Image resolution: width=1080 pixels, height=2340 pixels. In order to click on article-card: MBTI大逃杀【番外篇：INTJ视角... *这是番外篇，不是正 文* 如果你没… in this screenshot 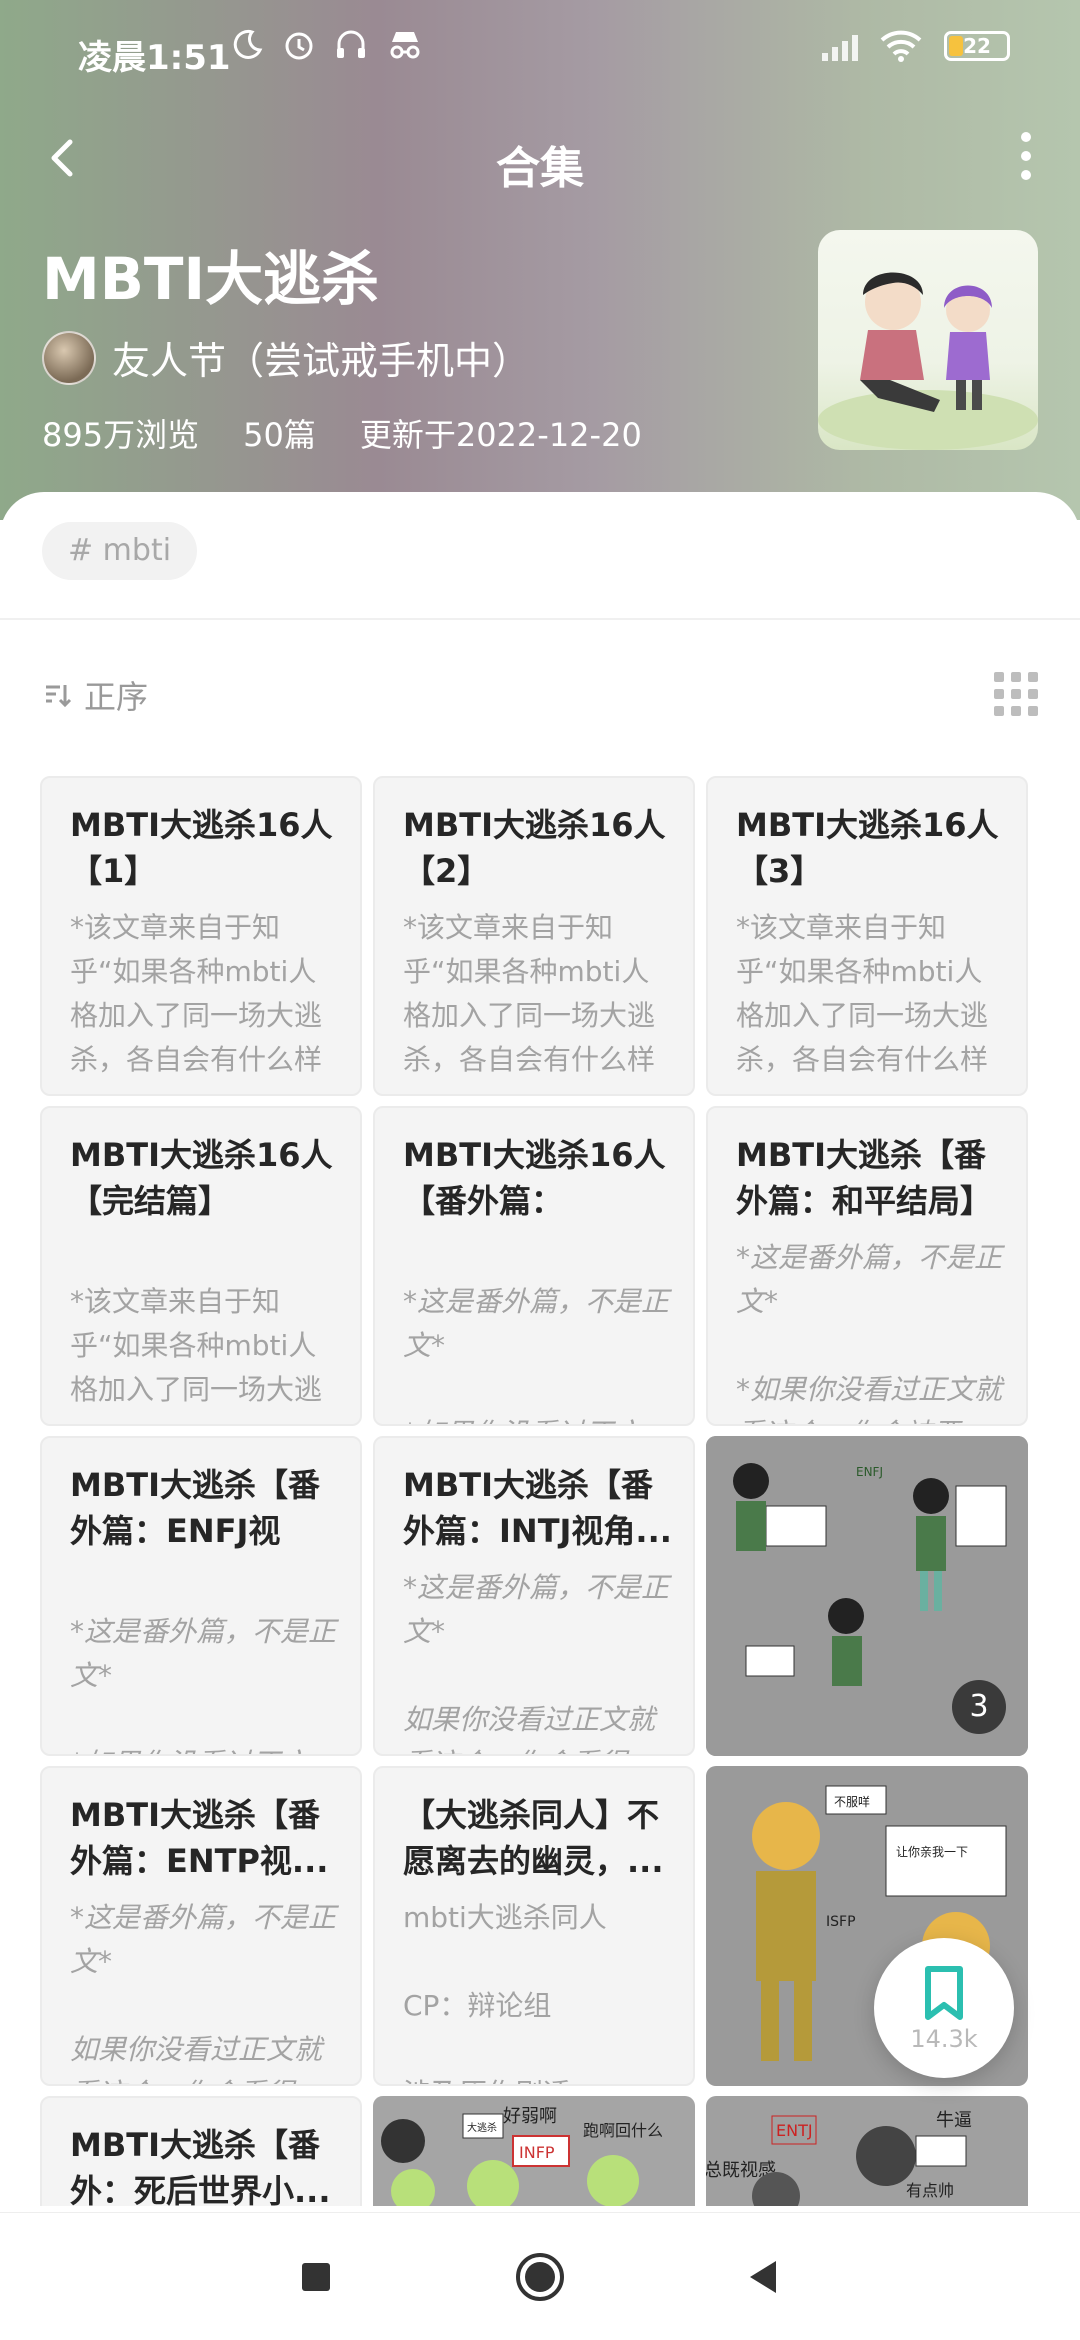, I will do `click(534, 1596)`.